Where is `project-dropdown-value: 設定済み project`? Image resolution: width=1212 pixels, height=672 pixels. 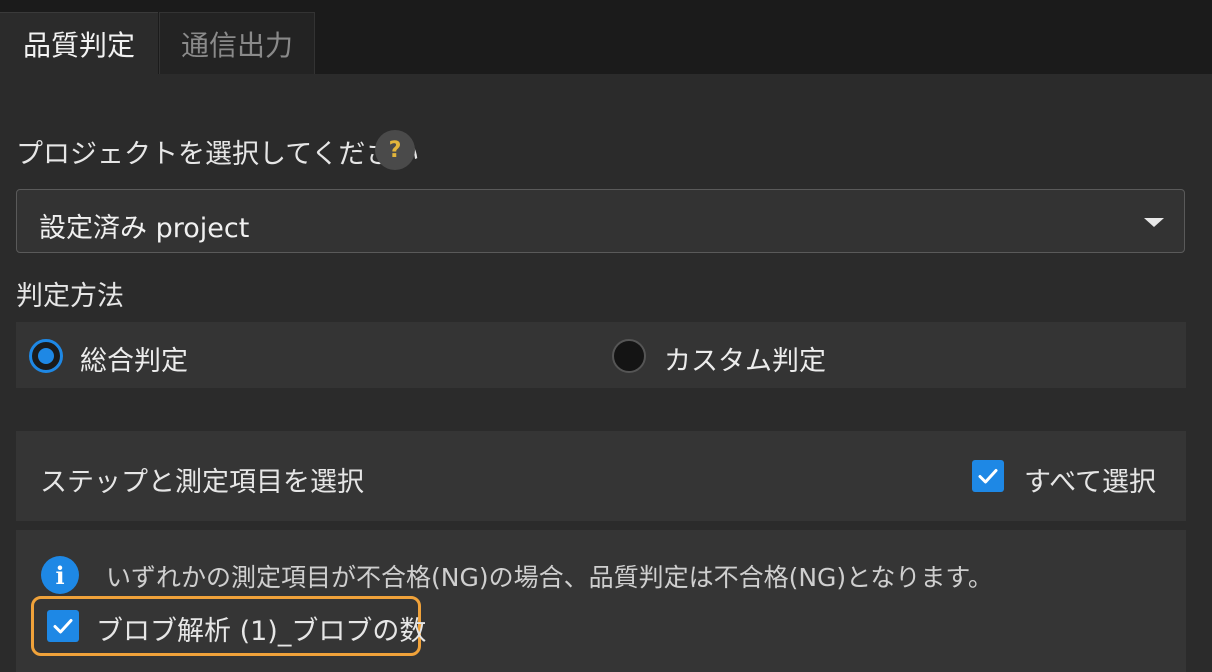 project-dropdown-value: 設定済み project is located at coordinates (144, 228).